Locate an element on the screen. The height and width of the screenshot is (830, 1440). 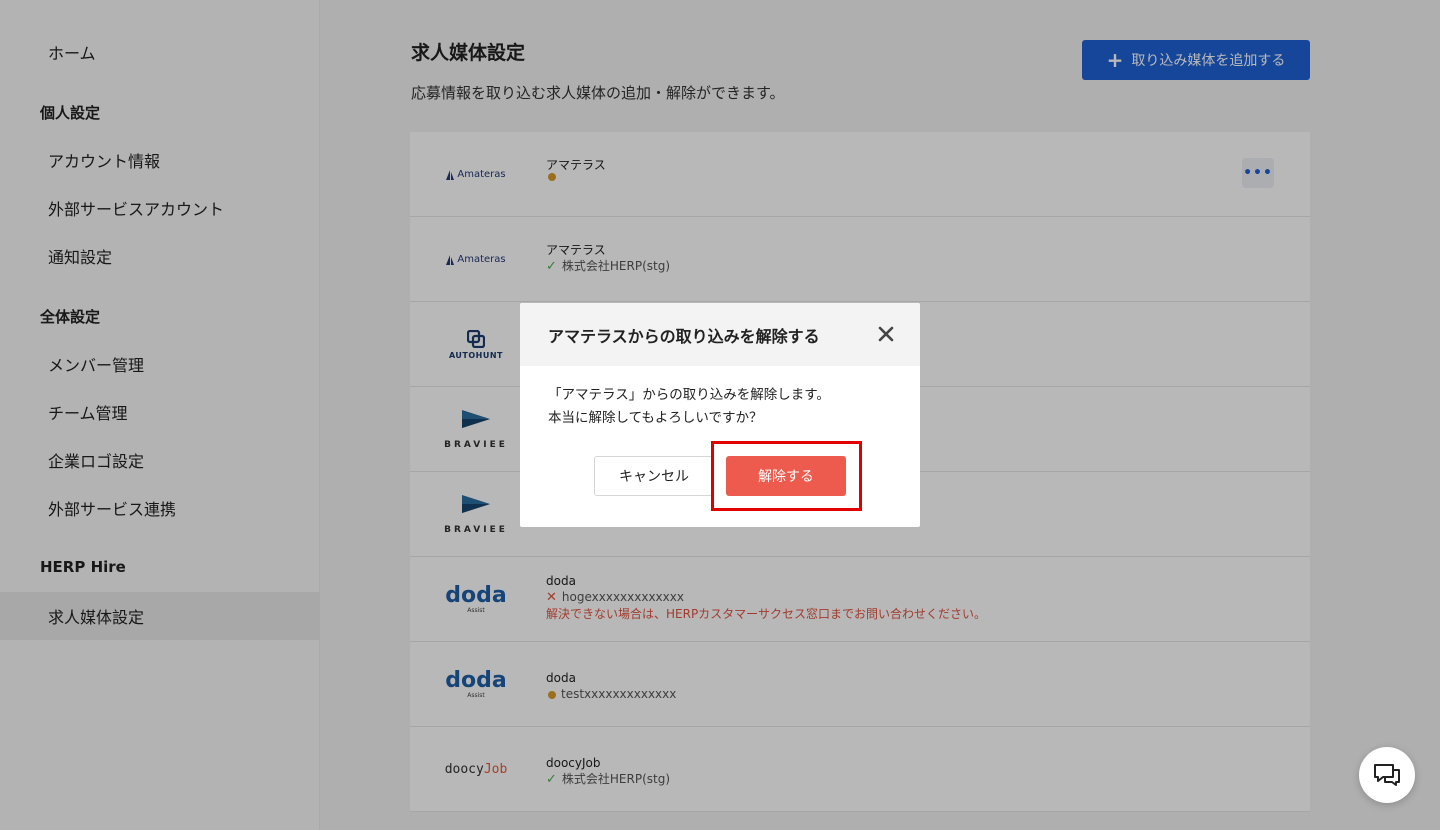
cancel-button: キャンセル is located at coordinates (654, 476).